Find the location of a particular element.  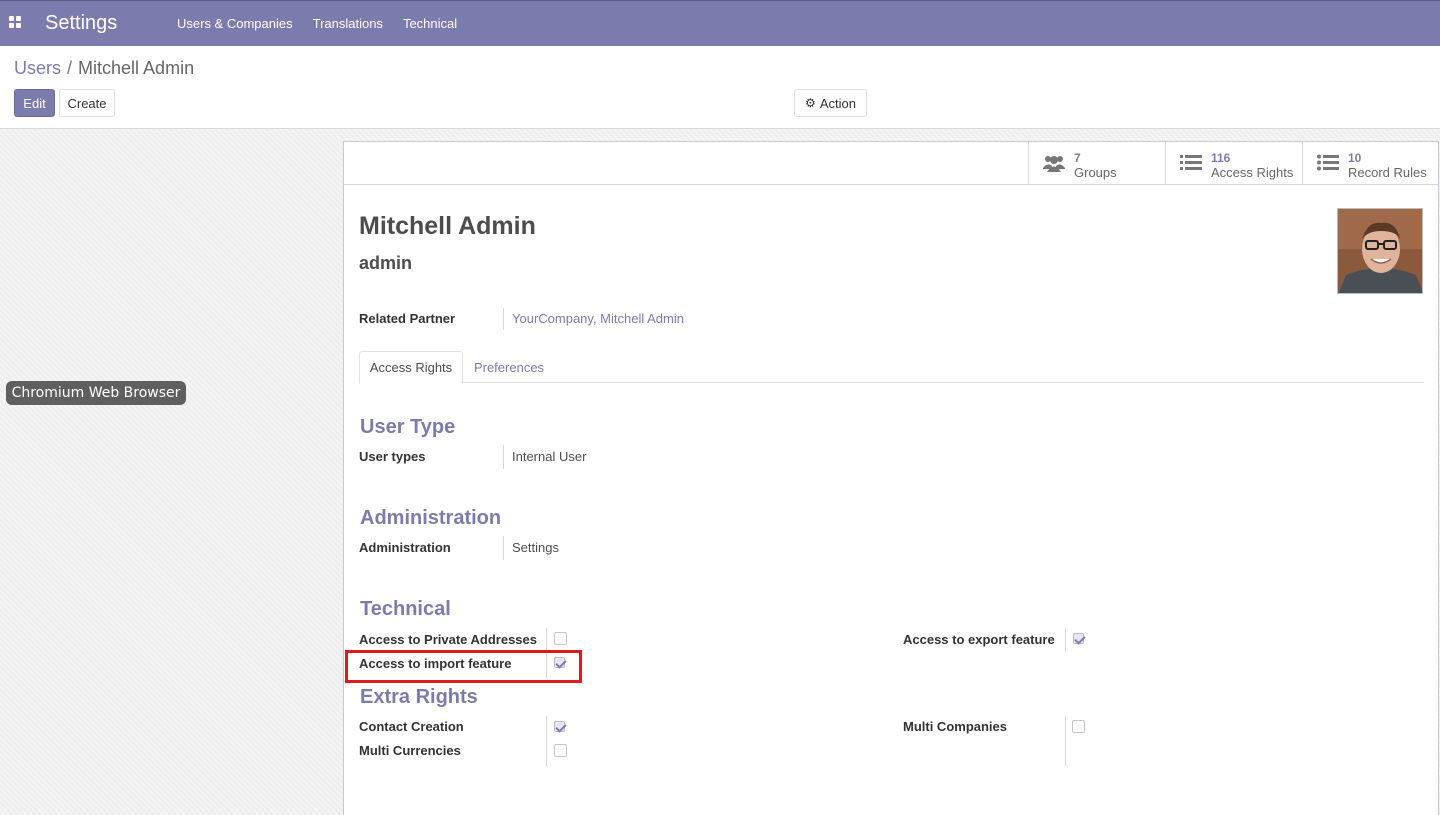

contact-creation-label: Contact Creation is located at coordinates (411, 726).